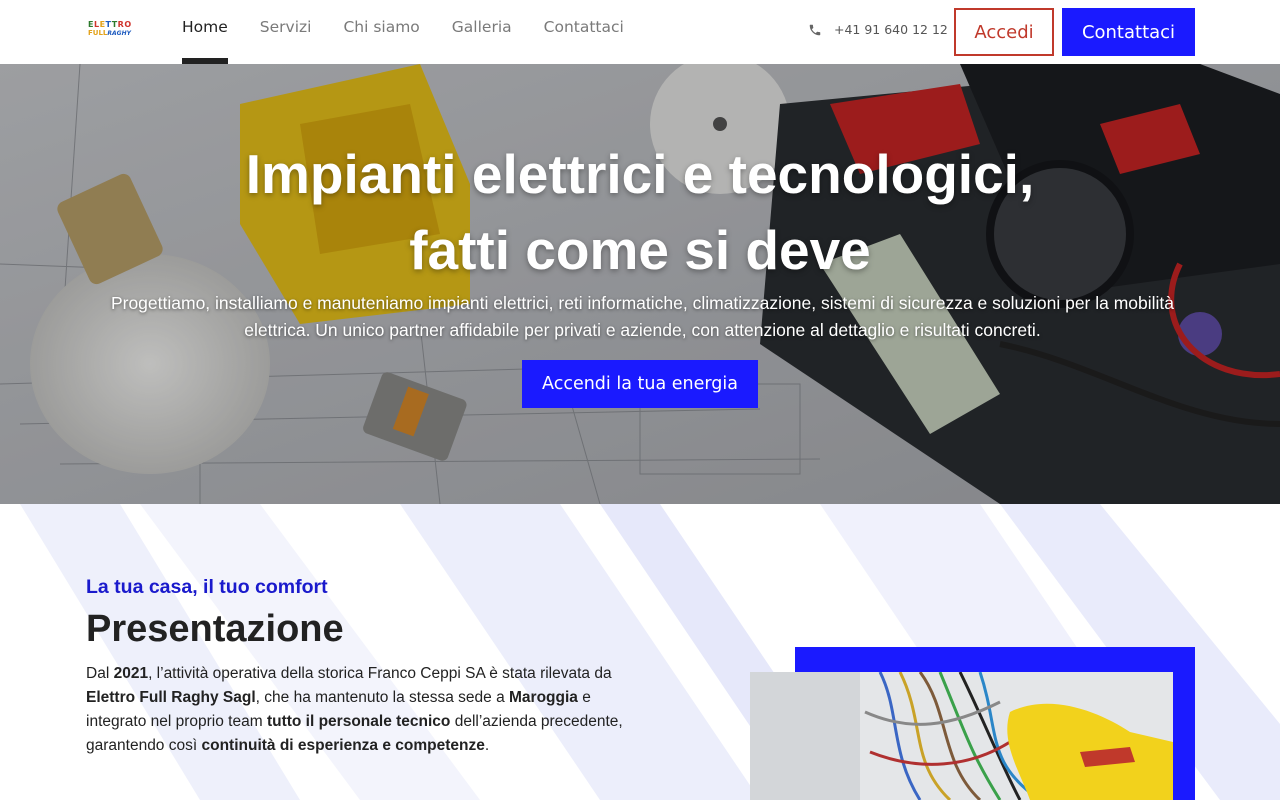 This screenshot has height=800, width=1280. I want to click on login-button: Accedi, so click(1004, 32).